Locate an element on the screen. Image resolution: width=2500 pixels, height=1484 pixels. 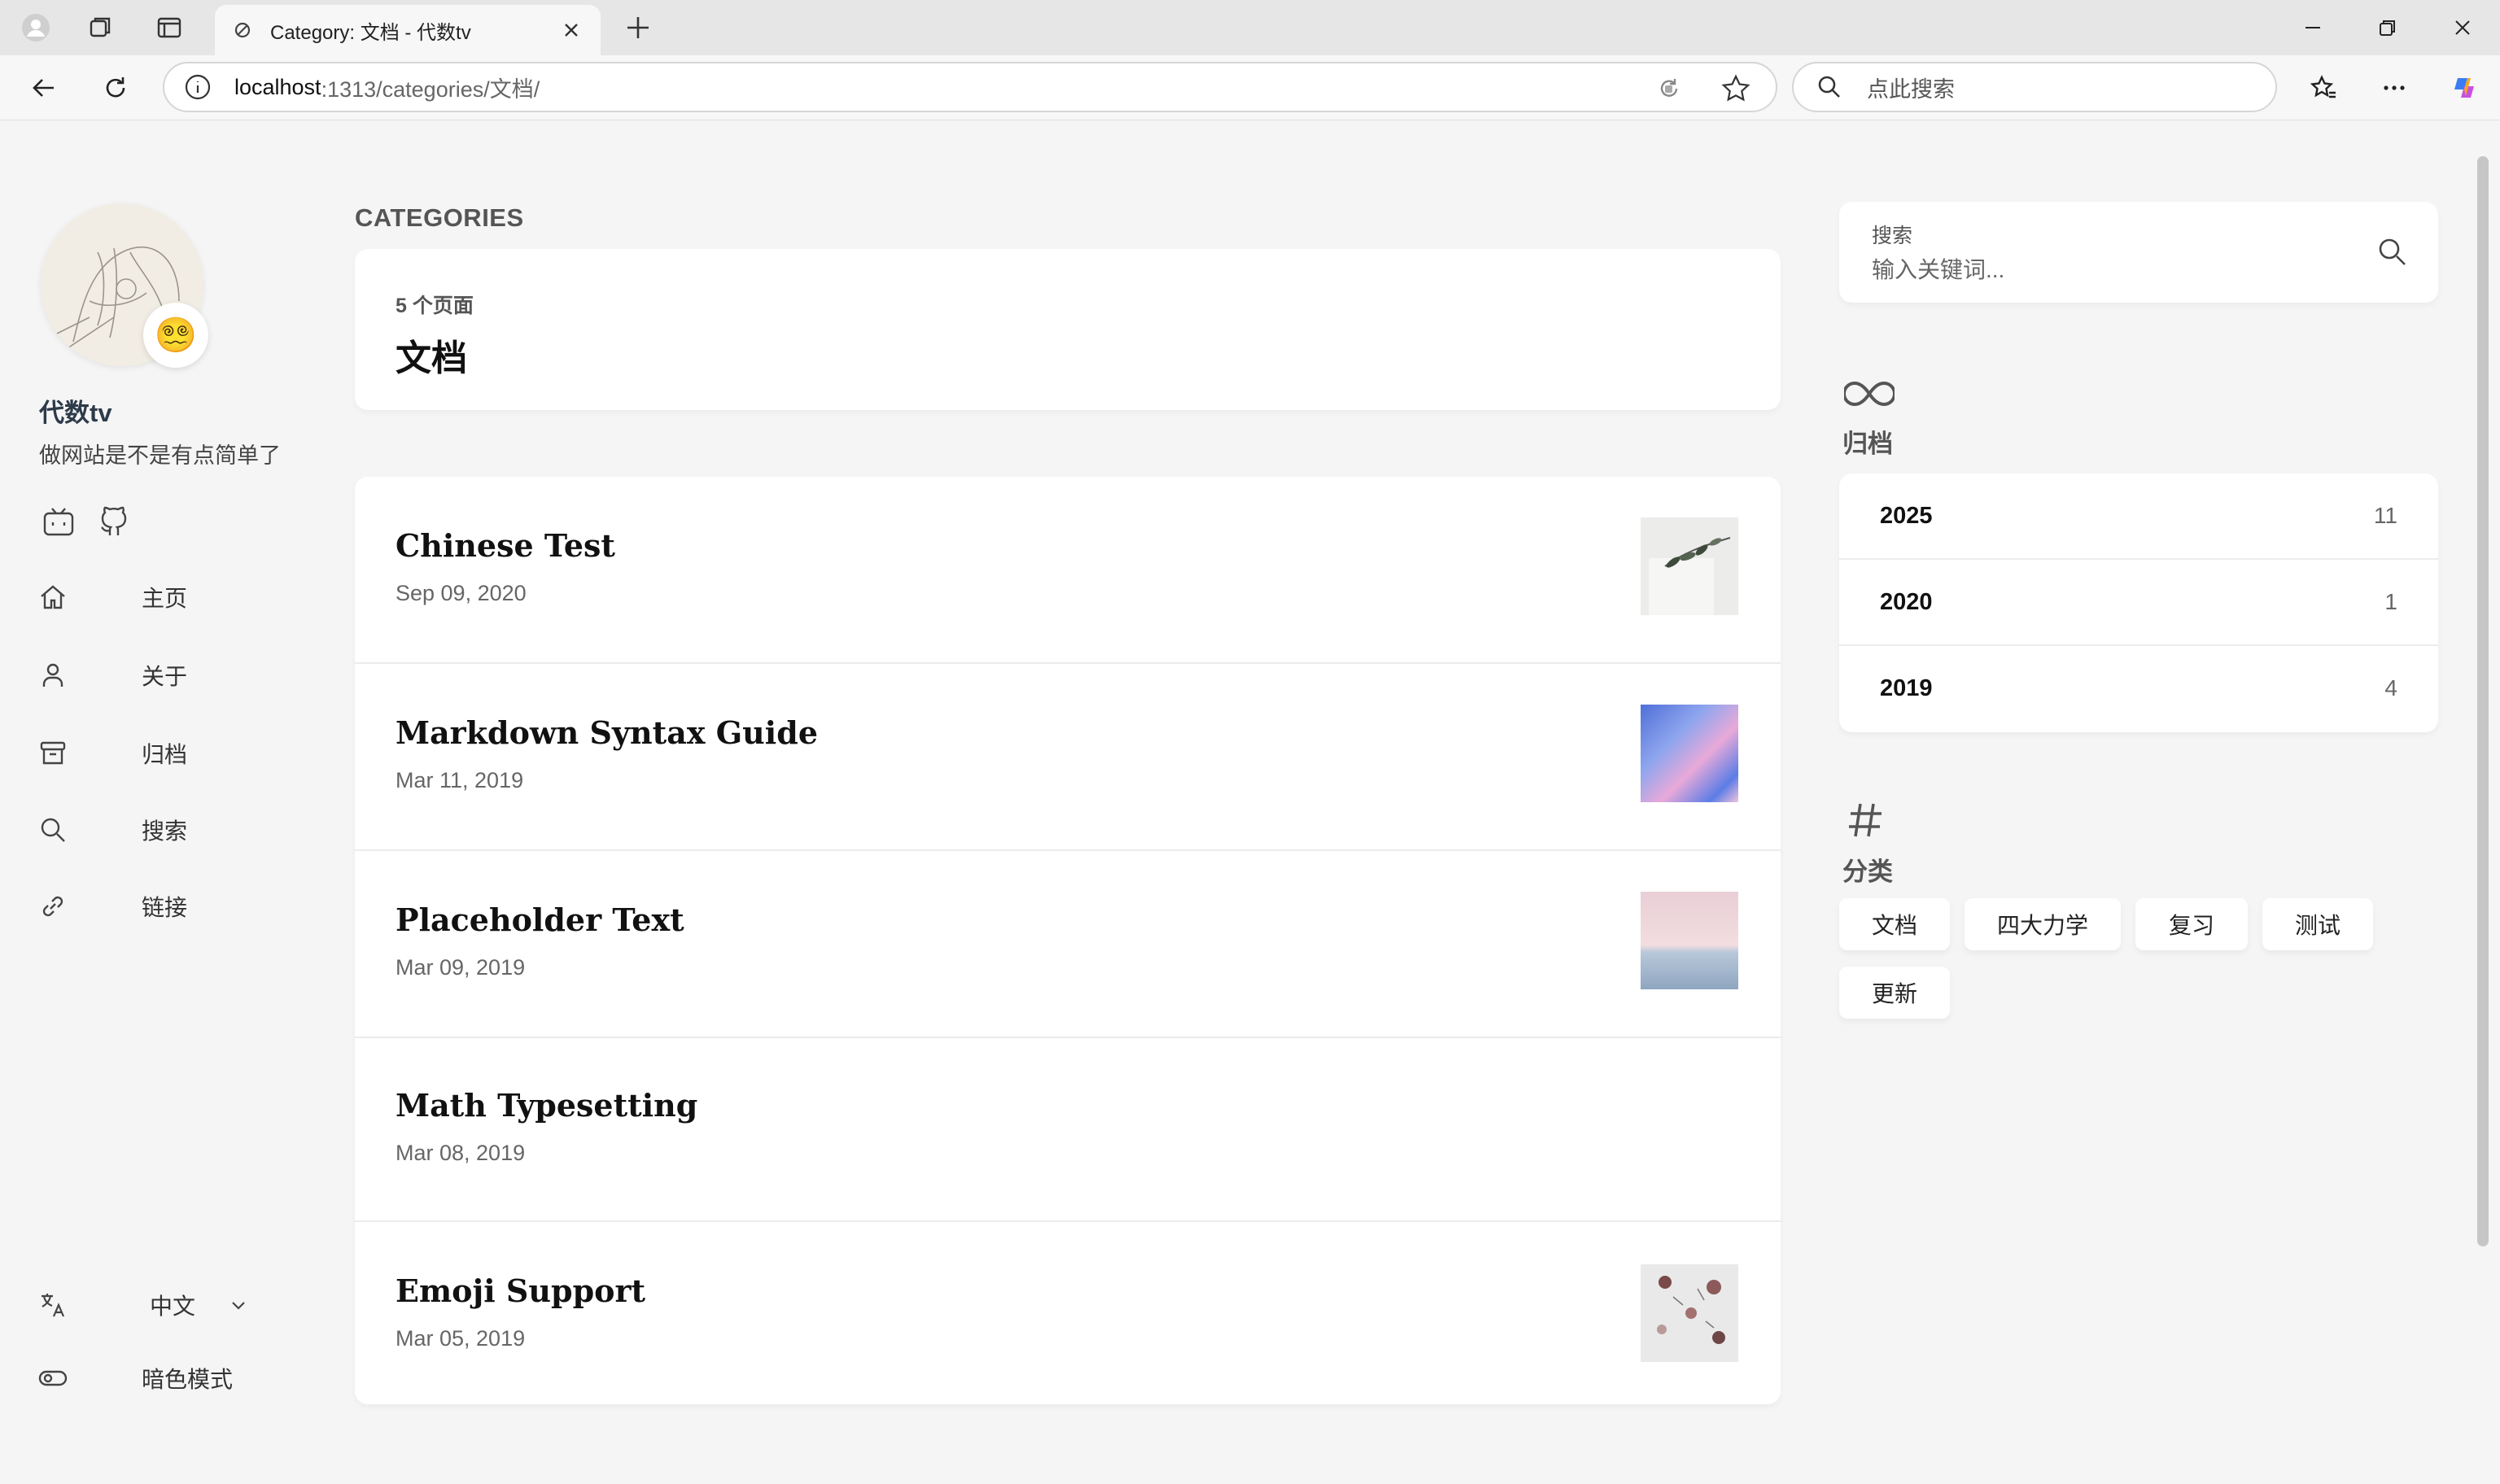
nav-archive-label: 归档 is located at coordinates (165, 754).